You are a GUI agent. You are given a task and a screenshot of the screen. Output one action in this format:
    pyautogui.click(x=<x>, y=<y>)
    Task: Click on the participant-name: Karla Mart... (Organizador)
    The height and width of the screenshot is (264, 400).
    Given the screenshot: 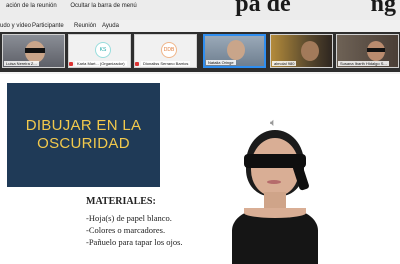 What is the action you would take?
    pyautogui.click(x=101, y=63)
    